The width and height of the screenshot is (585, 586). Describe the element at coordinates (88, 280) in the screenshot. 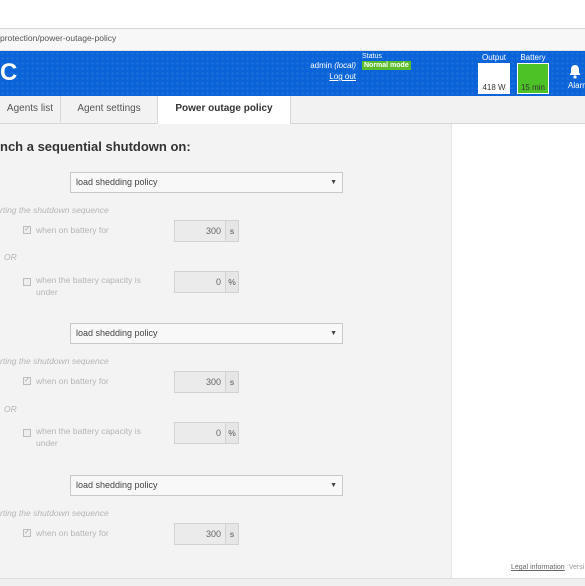

I see `capacity-label-1-line1: when the battery capacity is` at that location.